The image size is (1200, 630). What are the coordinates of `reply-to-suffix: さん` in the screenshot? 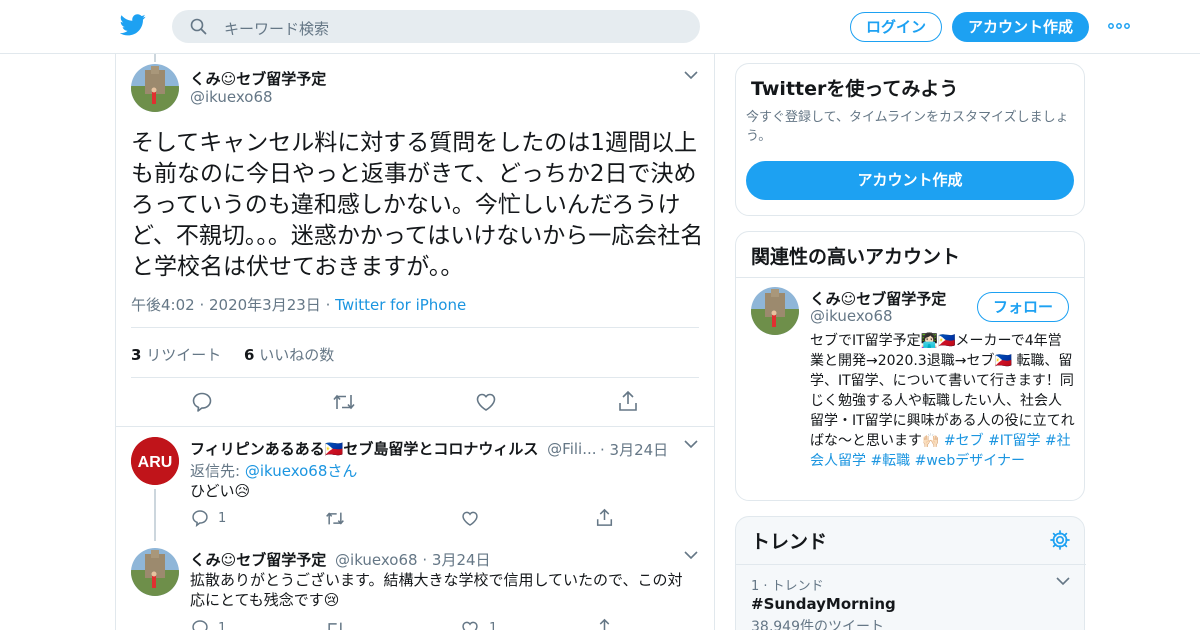 It's located at (342, 471).